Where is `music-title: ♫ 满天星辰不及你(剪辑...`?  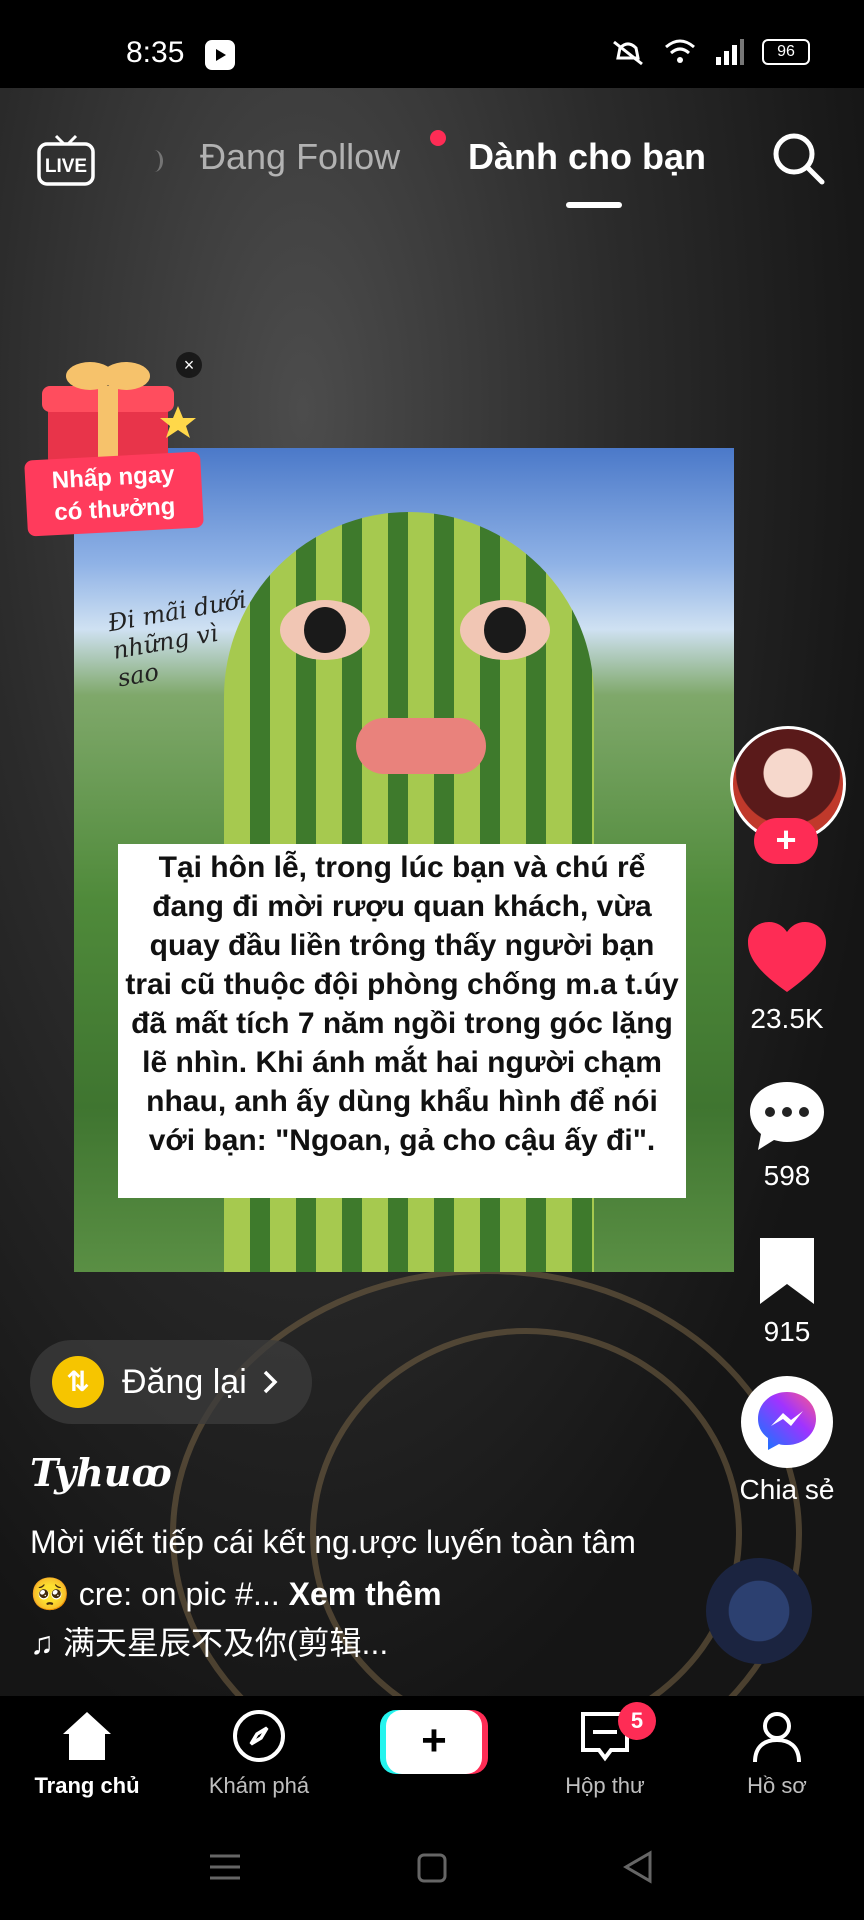 music-title: ♫ 满天星辰不及你(剪辑... is located at coordinates (209, 1641).